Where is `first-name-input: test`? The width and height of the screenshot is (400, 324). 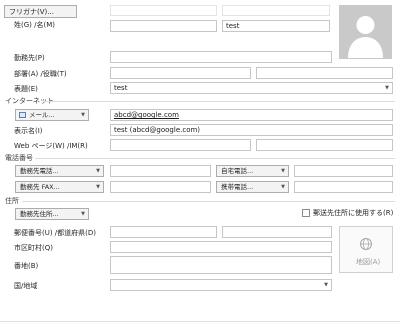 first-name-input: test is located at coordinates (276, 26).